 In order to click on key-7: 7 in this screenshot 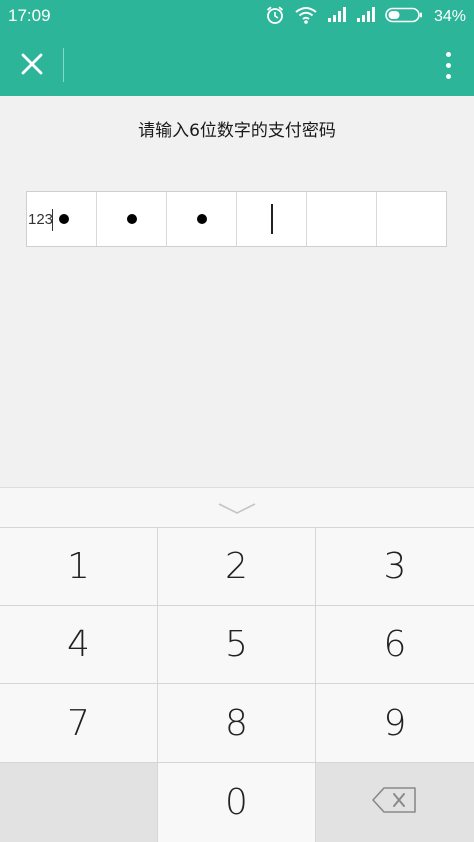, I will do `click(79, 723)`.